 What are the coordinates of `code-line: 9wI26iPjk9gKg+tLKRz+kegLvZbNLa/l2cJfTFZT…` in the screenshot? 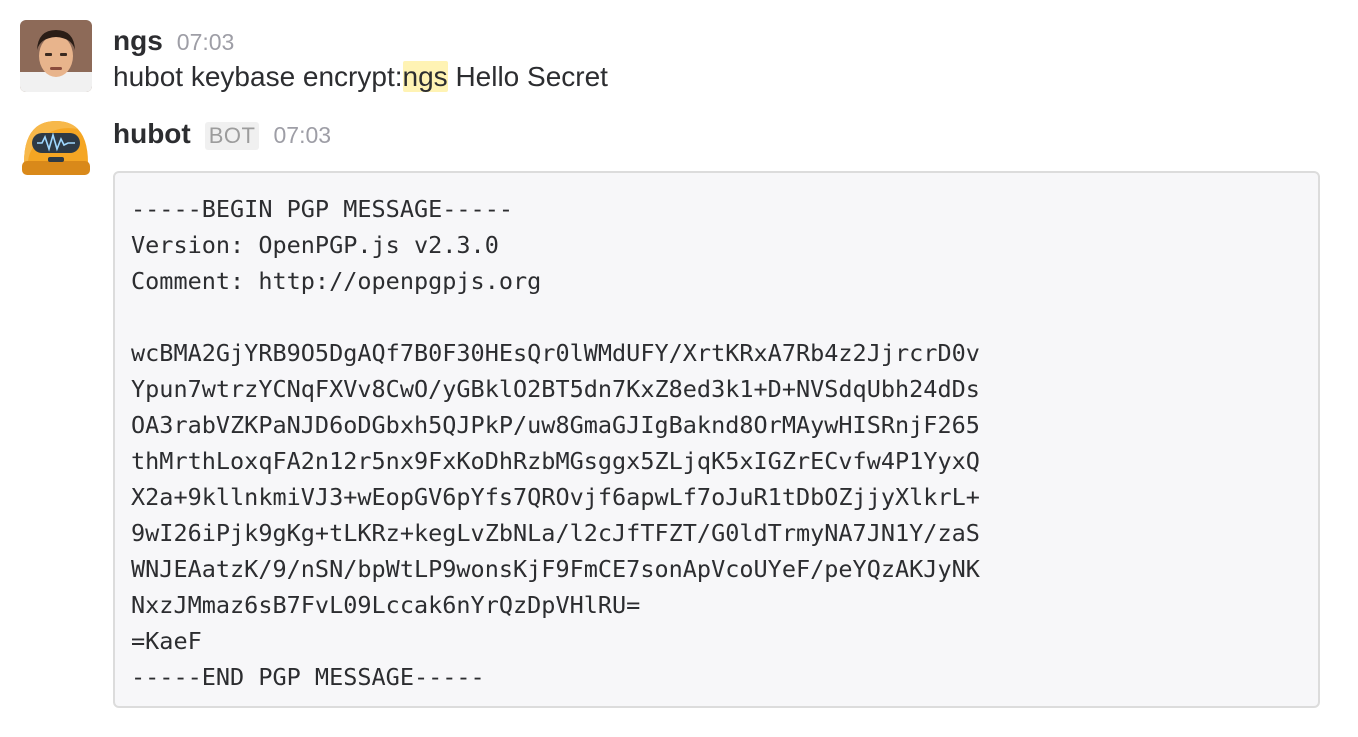 It's located at (555, 533).